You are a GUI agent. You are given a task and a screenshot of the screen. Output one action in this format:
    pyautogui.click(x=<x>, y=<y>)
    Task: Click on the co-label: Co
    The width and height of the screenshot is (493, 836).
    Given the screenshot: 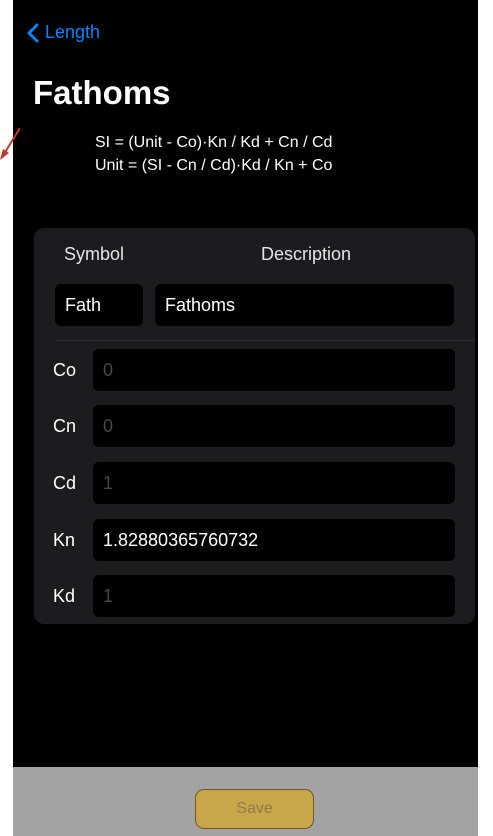 What is the action you would take?
    pyautogui.click(x=65, y=370)
    